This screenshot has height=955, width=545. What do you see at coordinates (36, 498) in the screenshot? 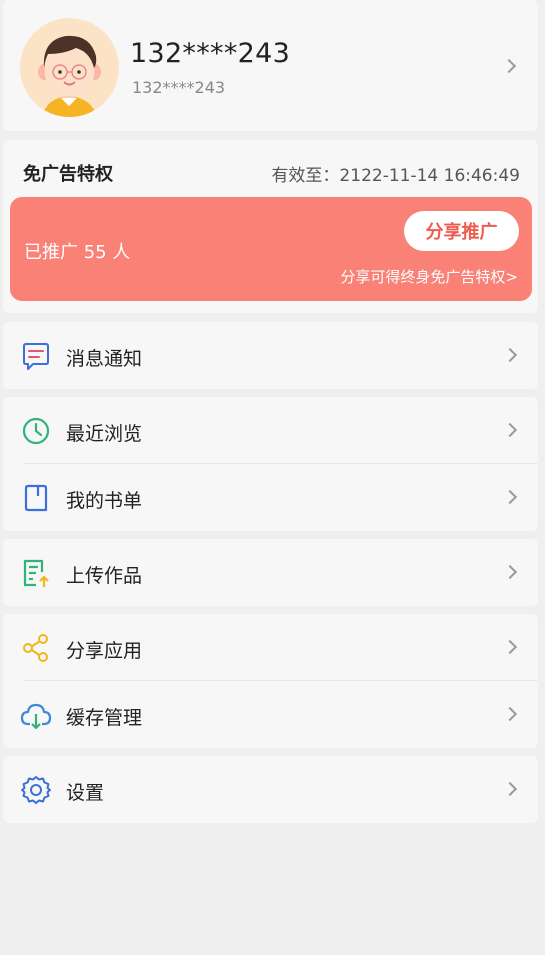
I see `book-icon` at bounding box center [36, 498].